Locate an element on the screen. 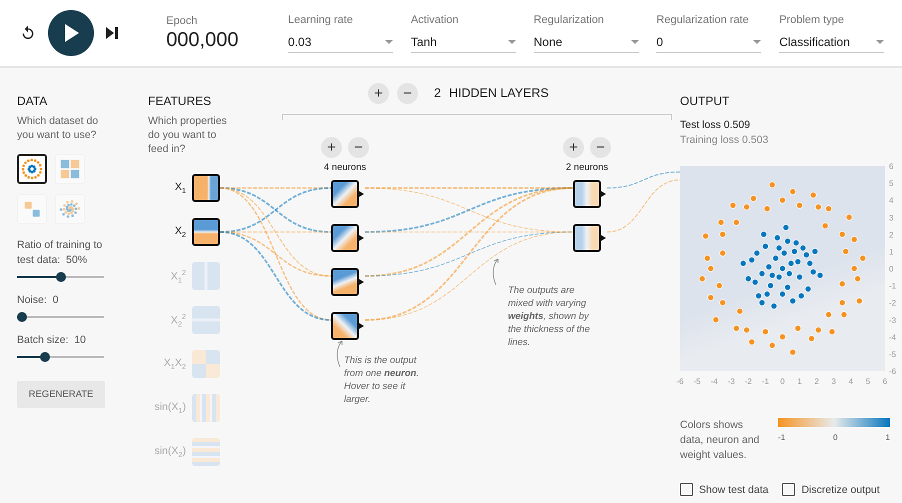  feature-label: X$_{1}$X$_{2}$ is located at coordinates (174, 364).